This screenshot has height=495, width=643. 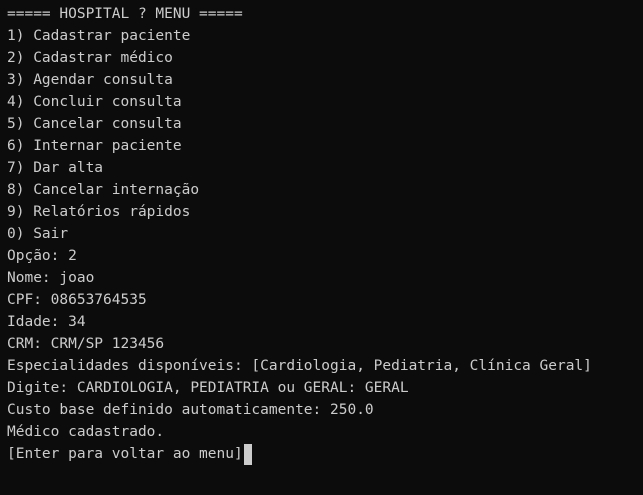 I want to click on menu-item-relatorios-rapidos: 9) Relatórios rápidos, so click(x=99, y=212).